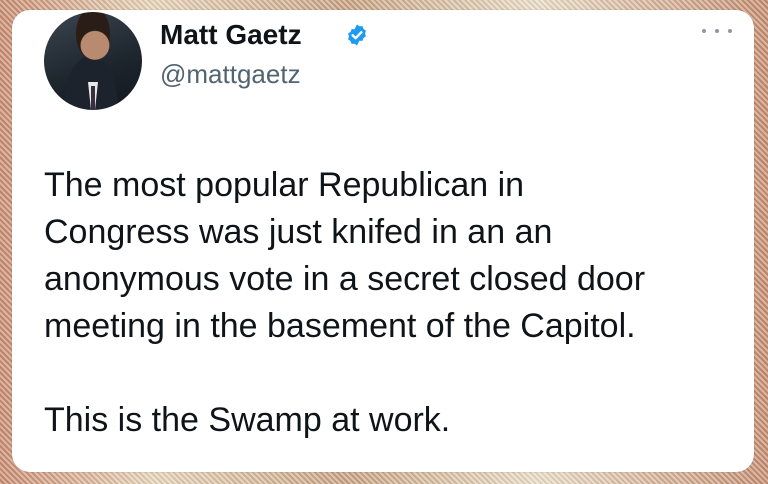  I want to click on tweet-text-line: The most popular Republican in, so click(284, 185).